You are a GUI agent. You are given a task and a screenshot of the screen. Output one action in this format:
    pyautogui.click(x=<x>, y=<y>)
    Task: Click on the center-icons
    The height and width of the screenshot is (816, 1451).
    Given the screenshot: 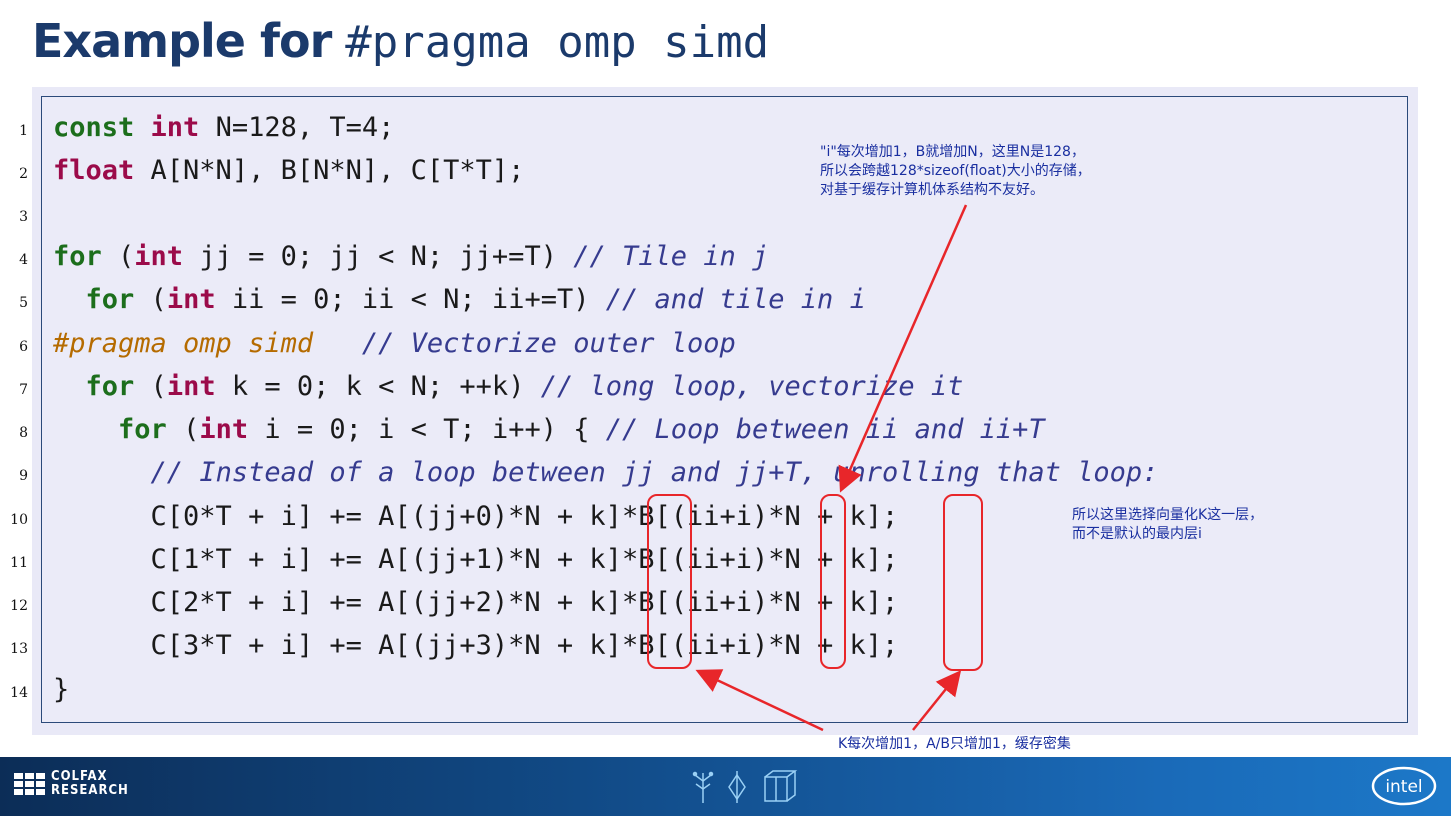 What is the action you would take?
    pyautogui.click(x=745, y=786)
    